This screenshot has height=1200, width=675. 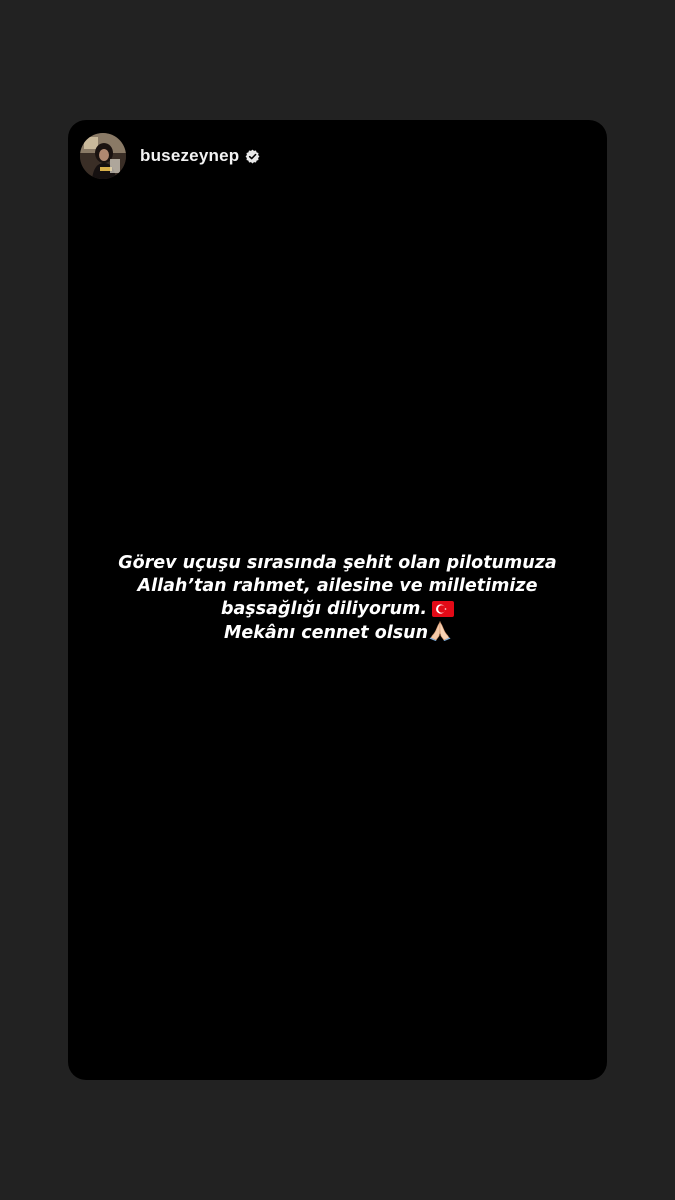 I want to click on story-line-4-row: Mekânı cennet olsun, so click(x=337, y=633).